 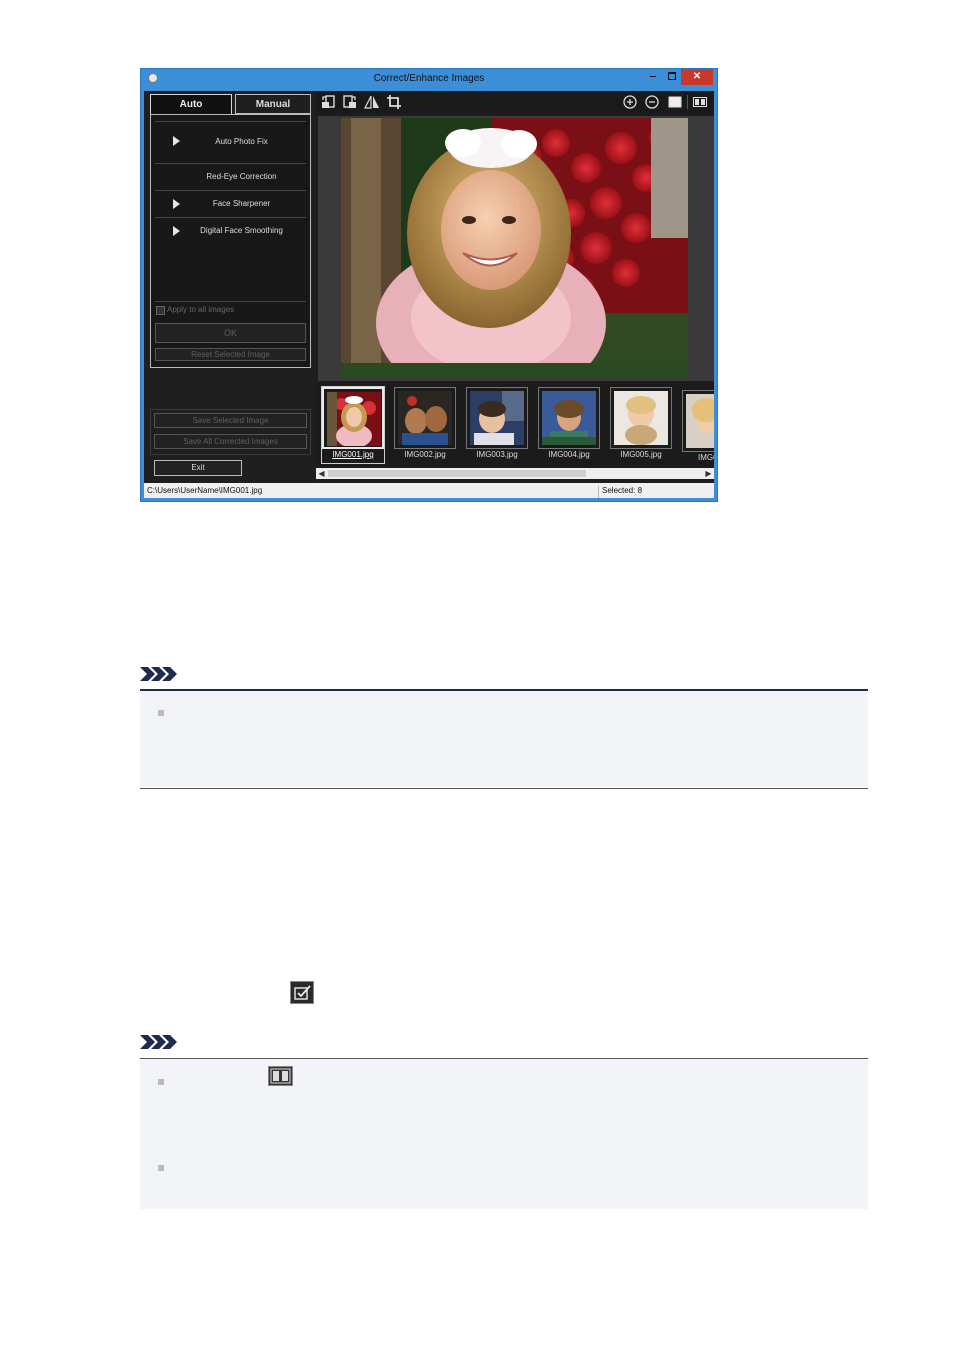 I want to click on zoom-out-icon, so click(x=652, y=102).